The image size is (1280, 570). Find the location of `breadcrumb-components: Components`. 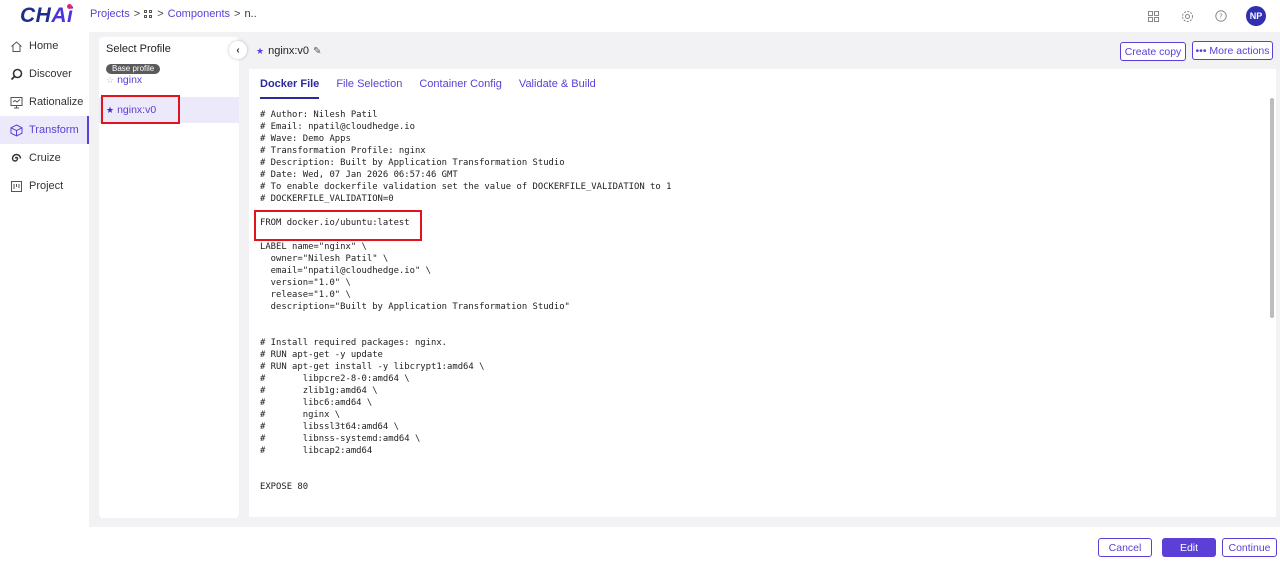

breadcrumb-components: Components is located at coordinates (199, 14).